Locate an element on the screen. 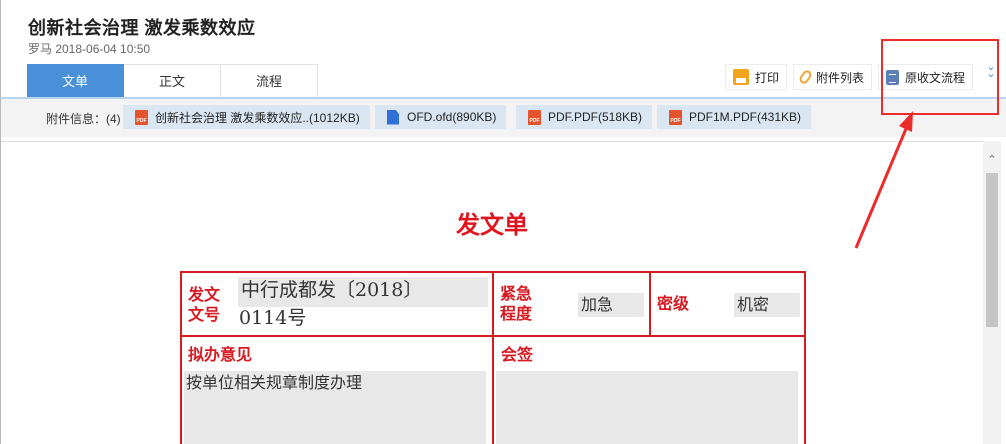 Image resolution: width=1006 pixels, height=444 pixels. tab-body-text: 正文 is located at coordinates (172, 80).